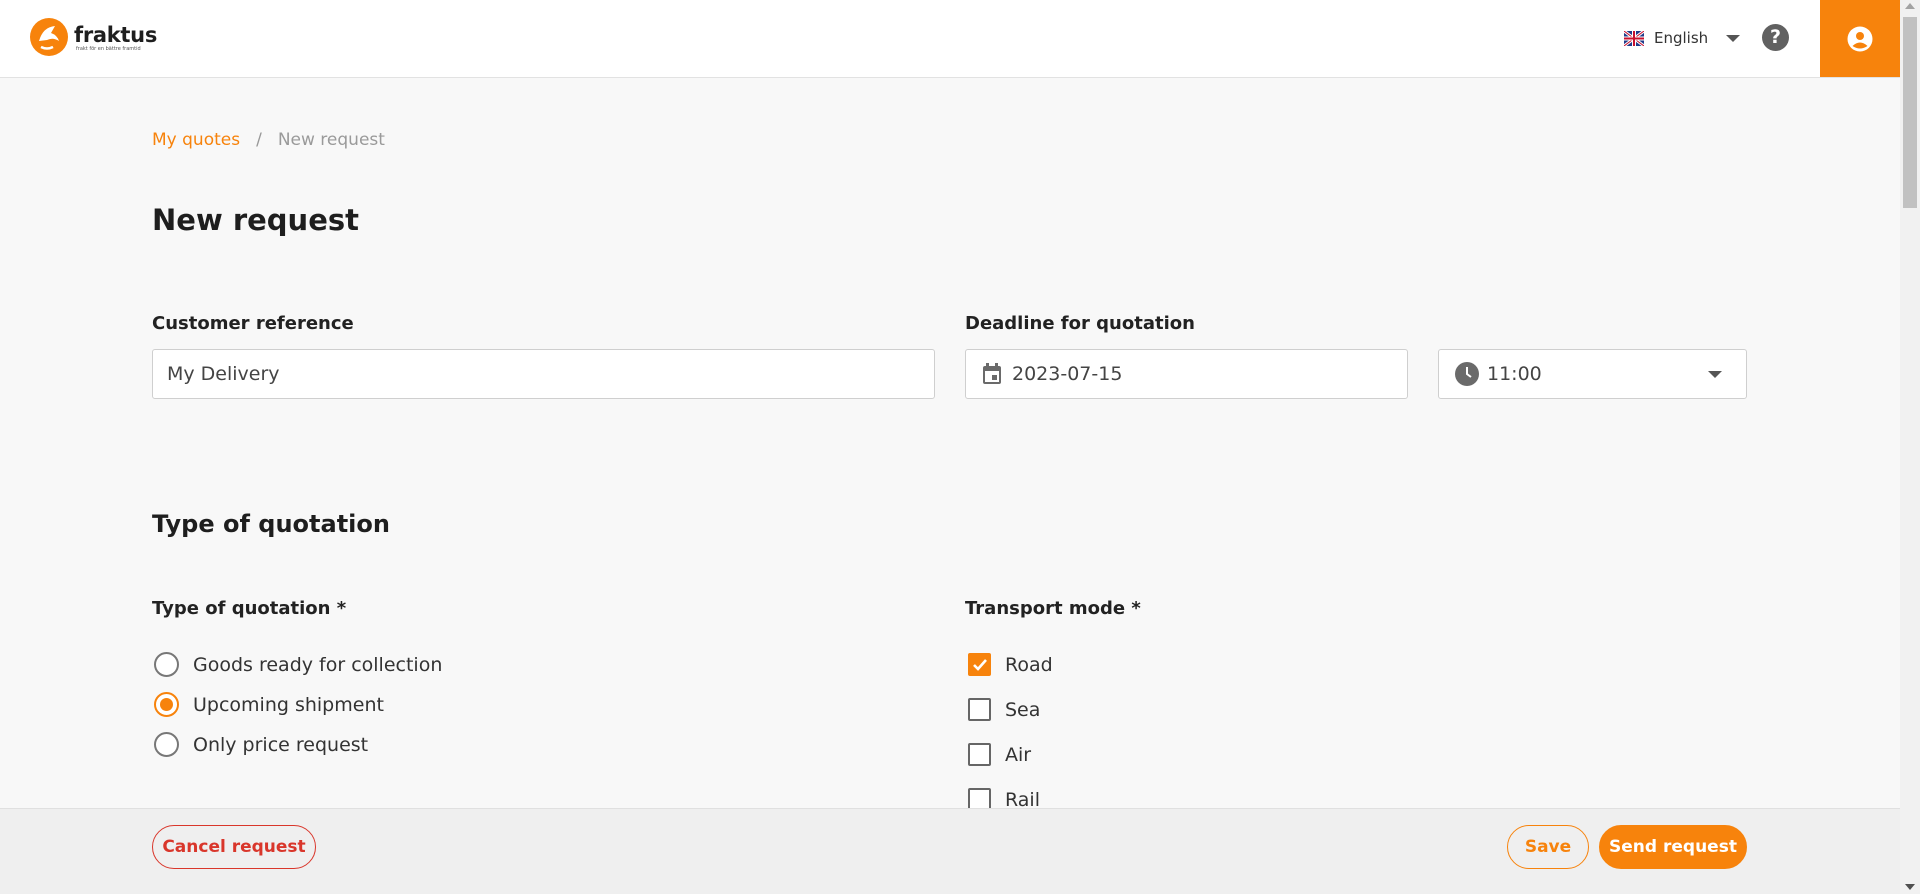 The image size is (1920, 894). I want to click on section-title-type-of-quotation: Type of quotation, so click(271, 524).